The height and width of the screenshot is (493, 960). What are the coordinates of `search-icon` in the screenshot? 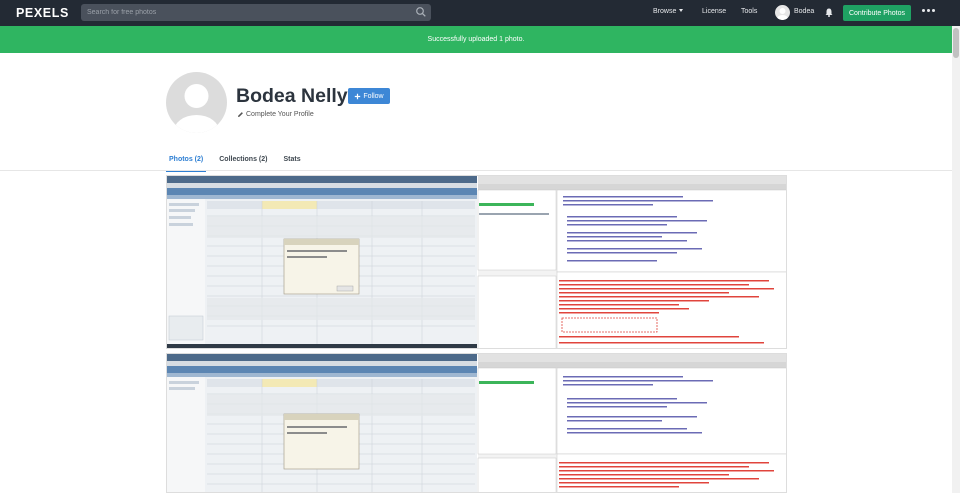 It's located at (421, 12).